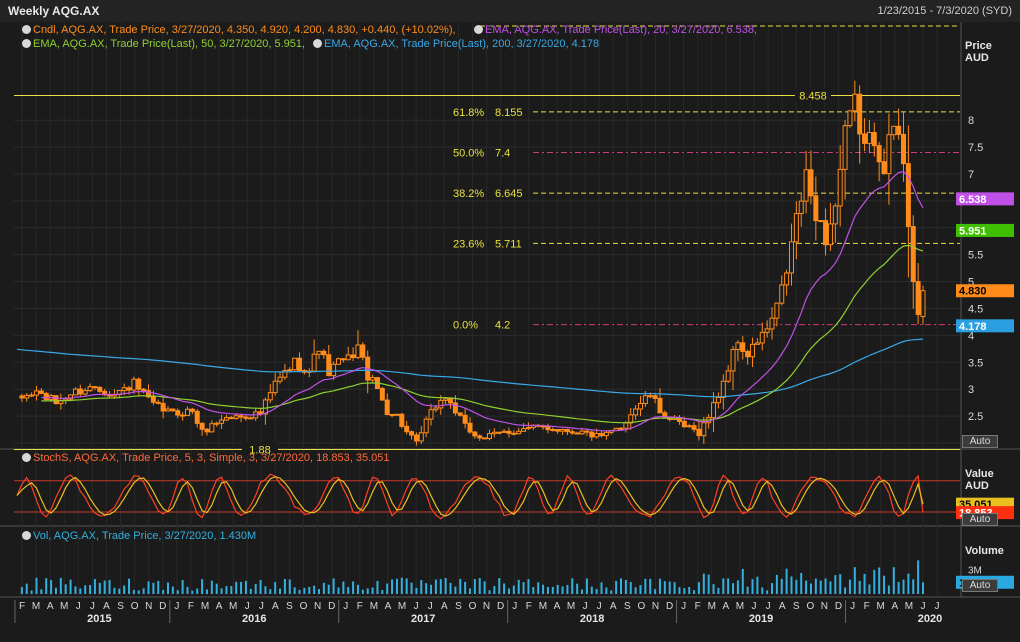 This screenshot has width=1020, height=642. I want to click on volume-axis-title: Volume, so click(984, 551).